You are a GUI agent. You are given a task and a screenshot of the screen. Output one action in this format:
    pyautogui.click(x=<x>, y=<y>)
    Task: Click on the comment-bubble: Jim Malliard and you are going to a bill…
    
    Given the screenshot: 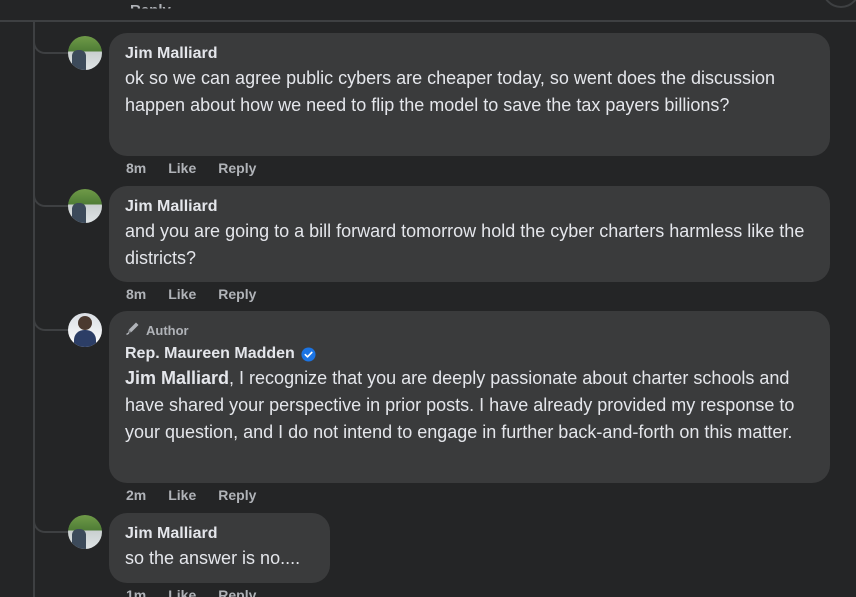 What is the action you would take?
    pyautogui.click(x=469, y=234)
    